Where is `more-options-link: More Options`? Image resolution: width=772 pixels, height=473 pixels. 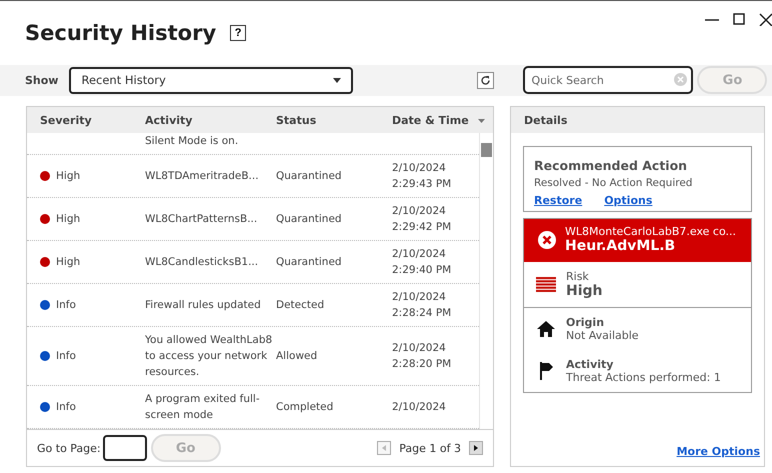 more-options-link: More Options is located at coordinates (718, 451).